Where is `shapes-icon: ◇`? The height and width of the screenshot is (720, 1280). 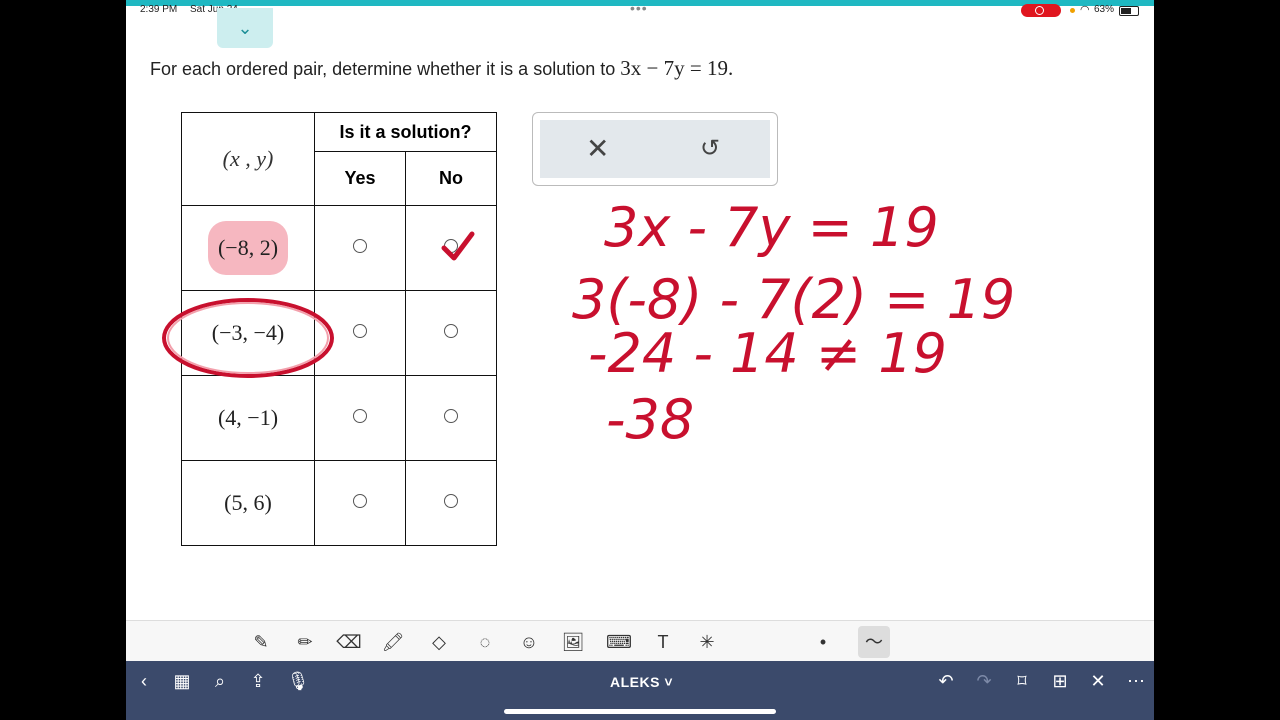
shapes-icon: ◇ is located at coordinates (439, 642).